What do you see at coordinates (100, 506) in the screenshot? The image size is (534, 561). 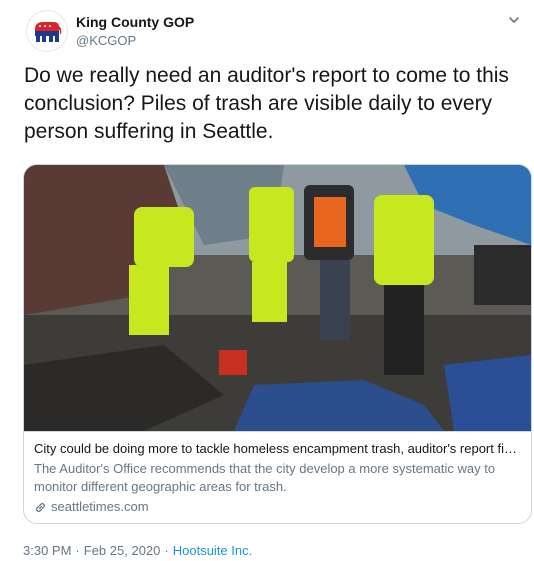 I see `card-domain: seattletimes.com` at bounding box center [100, 506].